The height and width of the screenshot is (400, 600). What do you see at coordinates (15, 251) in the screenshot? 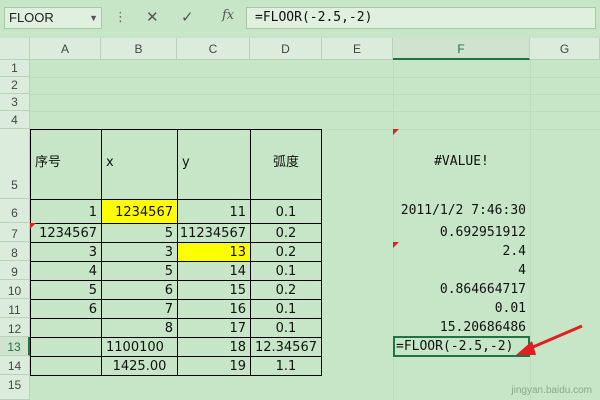
I see `row-header-8: 8` at bounding box center [15, 251].